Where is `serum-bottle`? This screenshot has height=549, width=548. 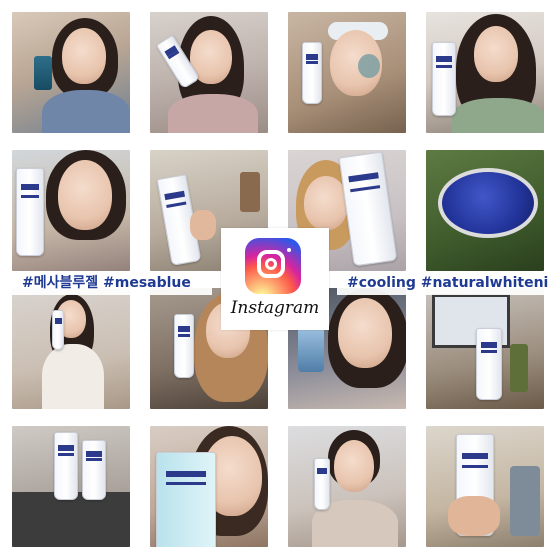 serum-bottle is located at coordinates (311, 349).